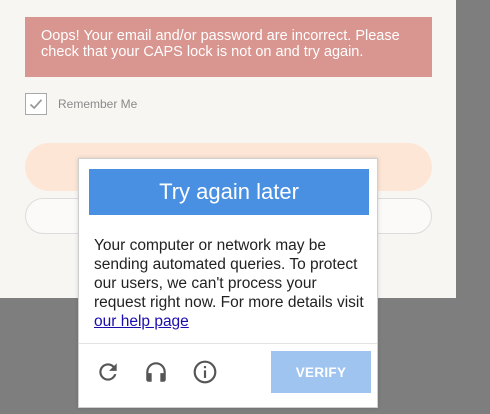 The width and height of the screenshot is (490, 414). I want to click on help-page-link: our help page, so click(141, 321).